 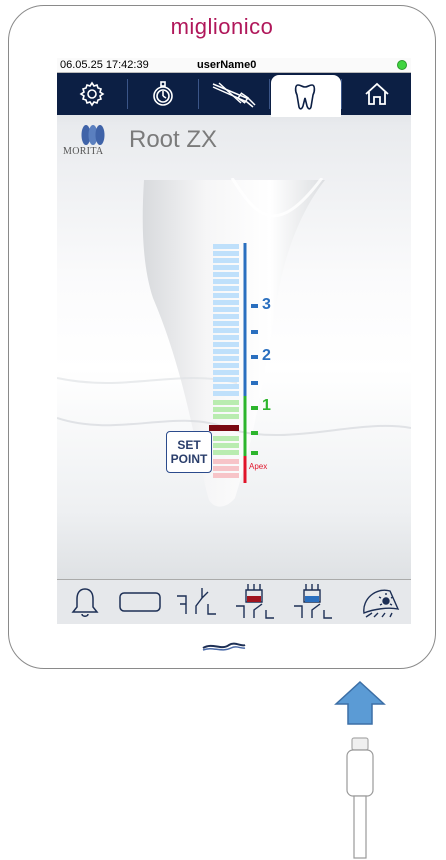 I want to click on scale-label-3: 3, so click(x=266, y=304).